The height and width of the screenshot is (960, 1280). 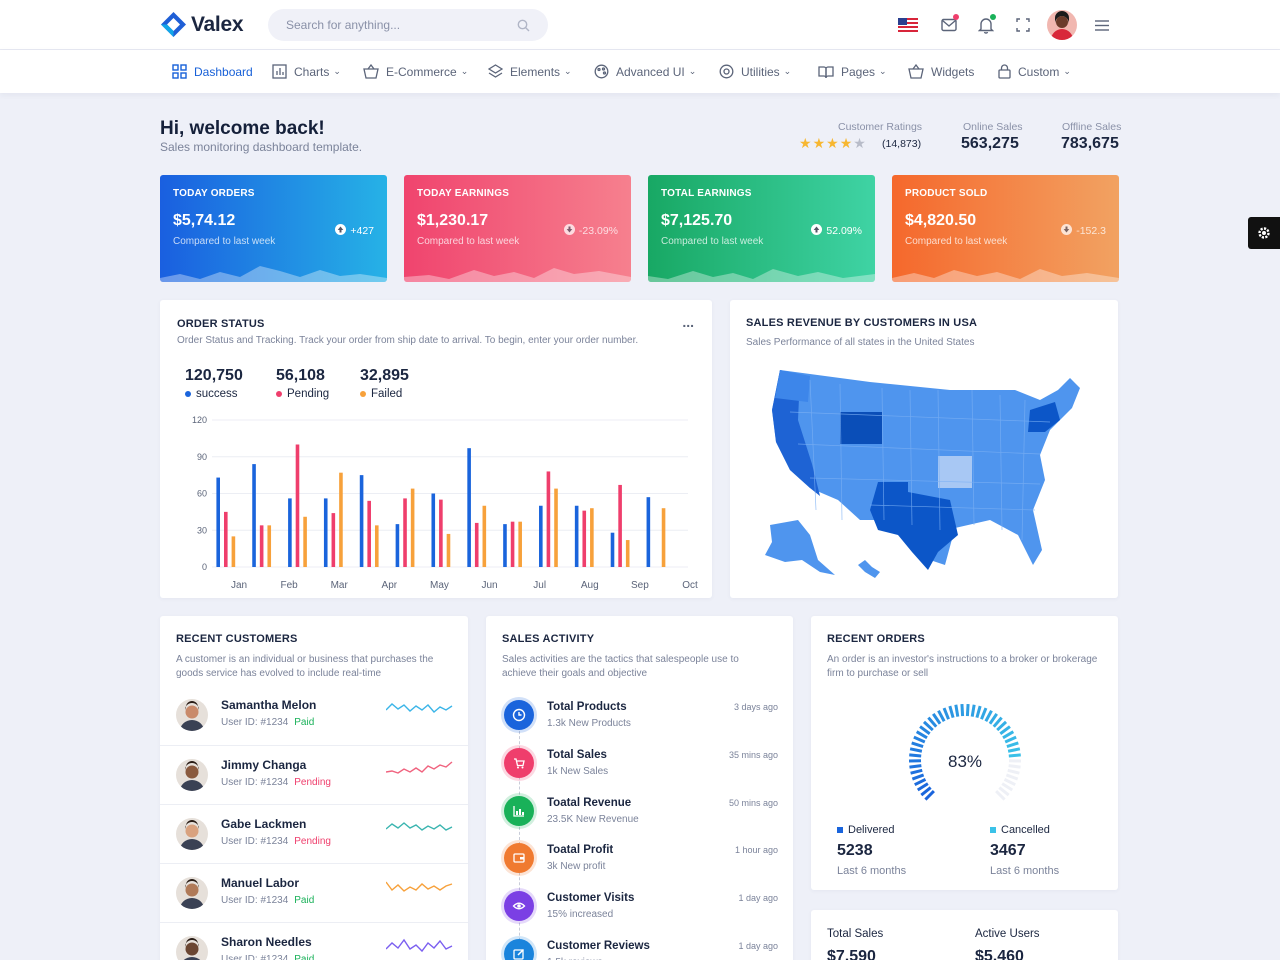 I want to click on activity-item: Customer Visits 15% increased 1 day ago, so click(x=639, y=909).